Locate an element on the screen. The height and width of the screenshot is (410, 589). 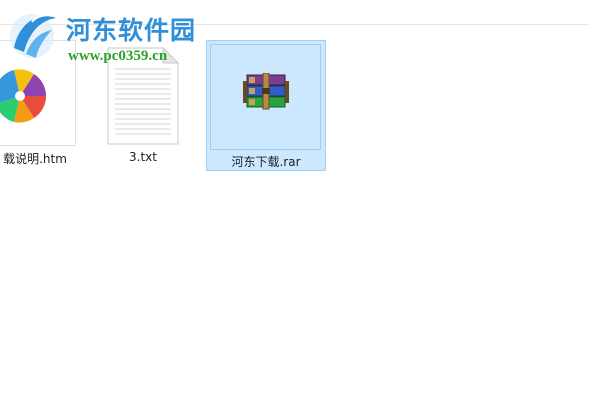
file-name-txt: 3.txt is located at coordinates (143, 157).